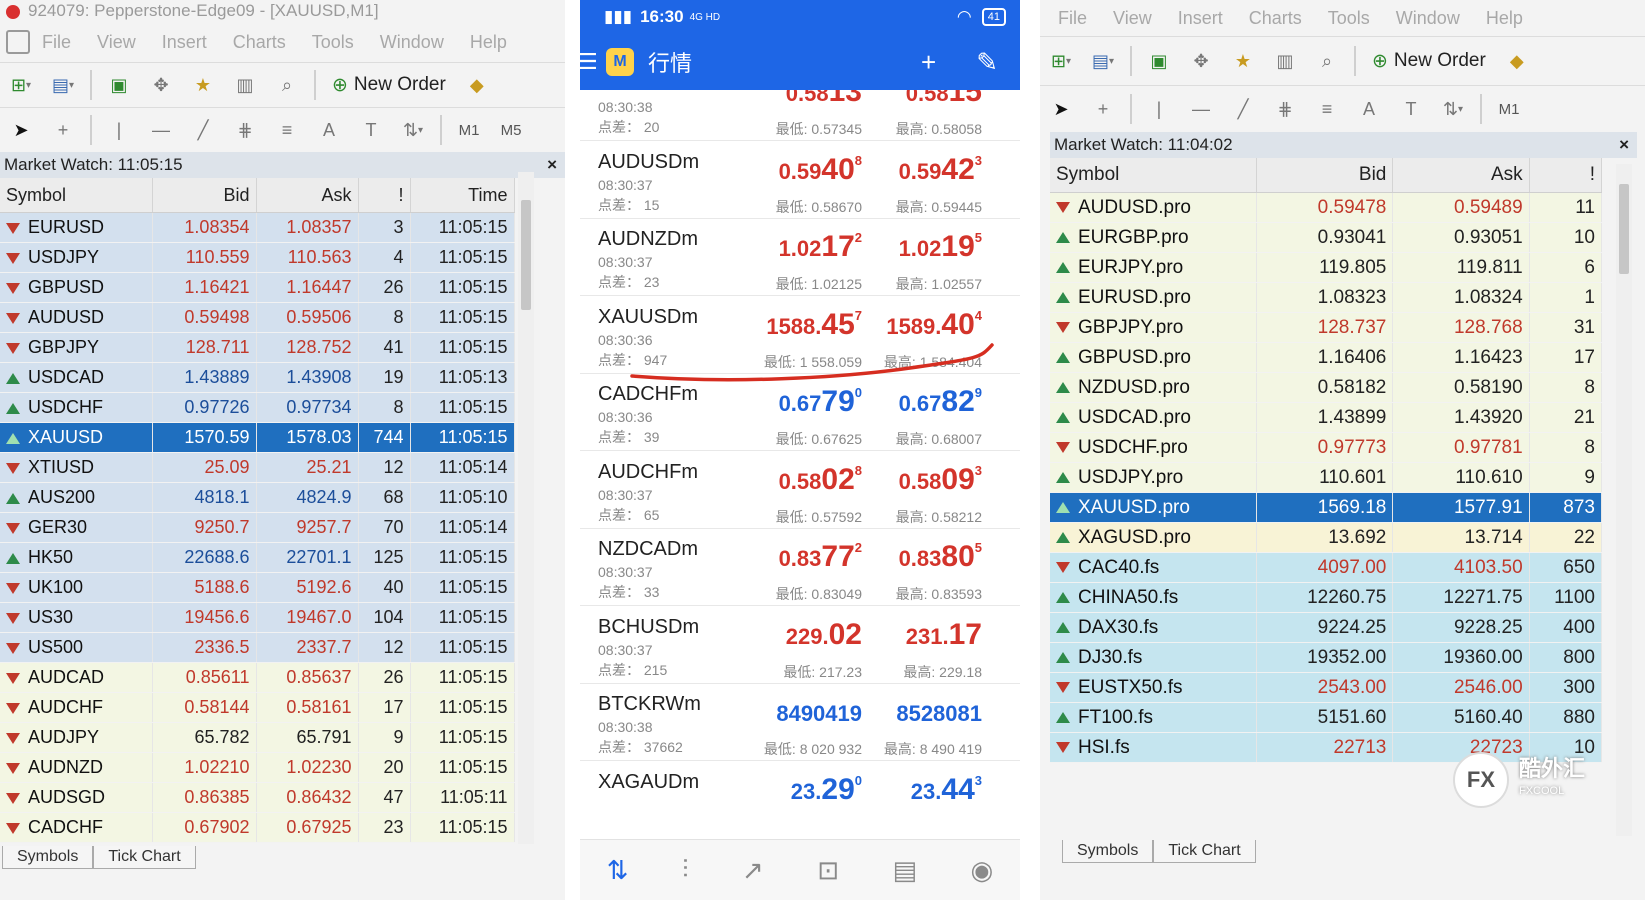 The width and height of the screenshot is (1645, 900). I want to click on table-row: USDCHF.pro 0.97773 0.97781 8, so click(1326, 447).